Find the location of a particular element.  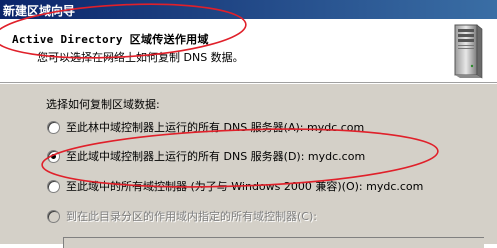

title-bar: 新建区域向导 is located at coordinates (248, 9).